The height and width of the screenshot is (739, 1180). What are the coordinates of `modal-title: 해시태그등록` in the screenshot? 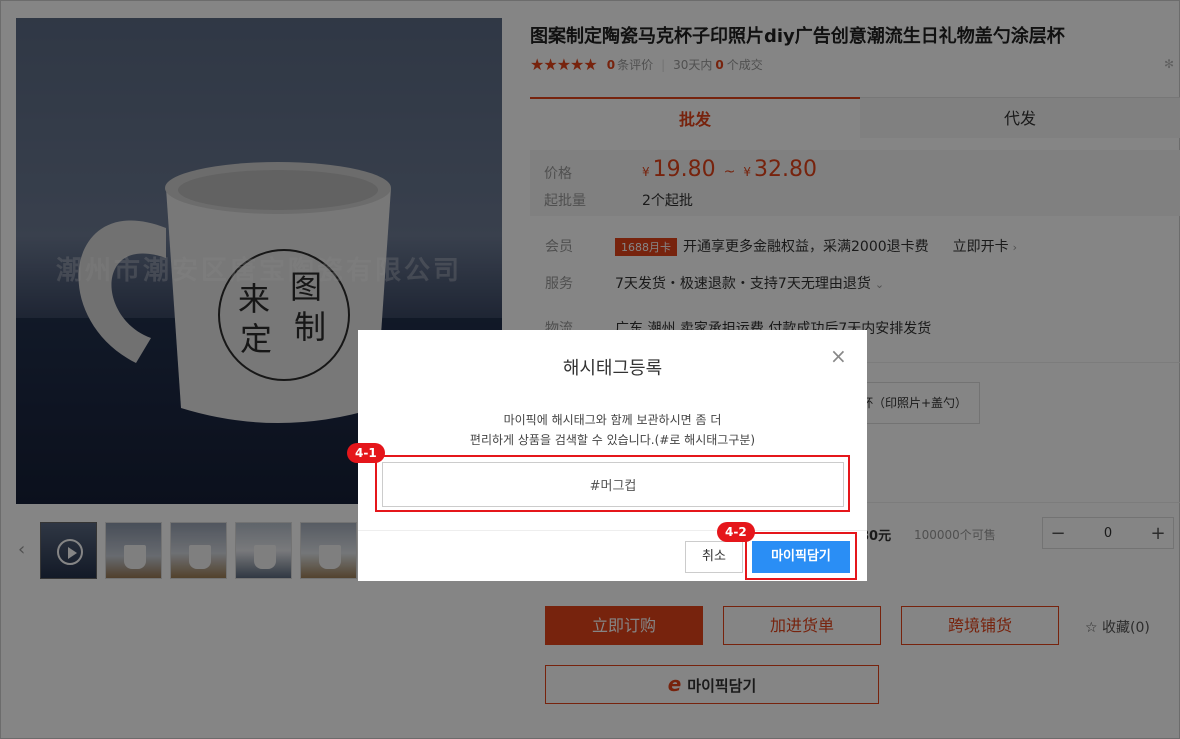 It's located at (612, 368).